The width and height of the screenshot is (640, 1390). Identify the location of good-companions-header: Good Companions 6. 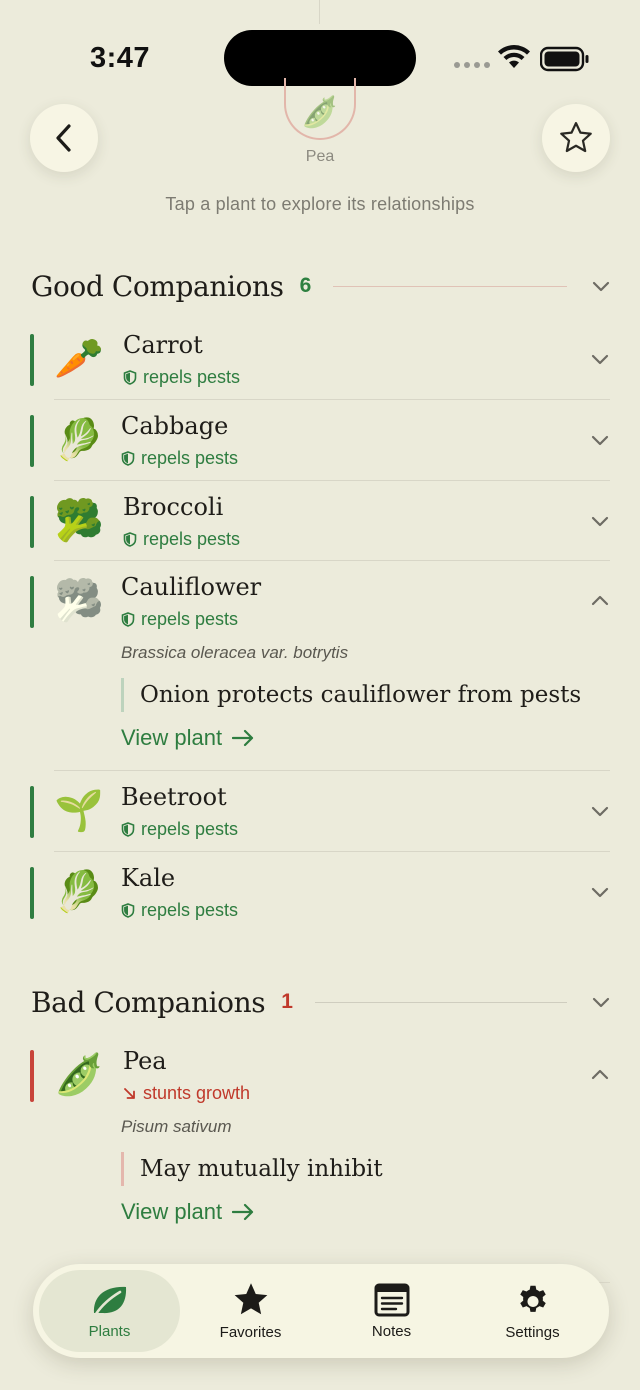
(321, 286).